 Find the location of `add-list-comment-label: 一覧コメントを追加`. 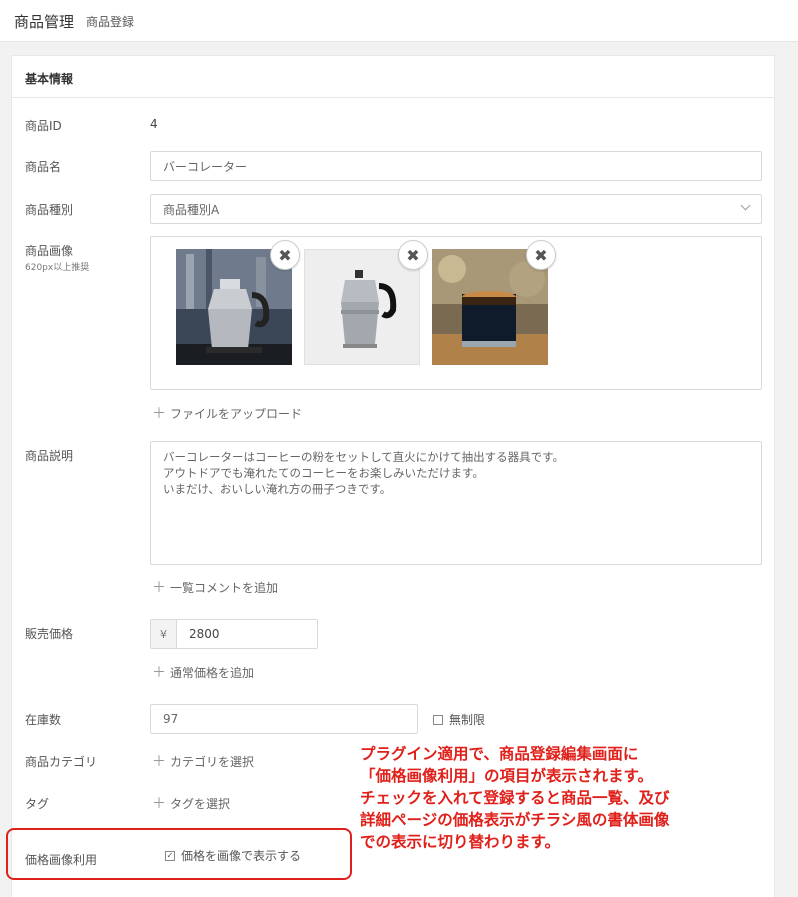

add-list-comment-label: 一覧コメントを追加 is located at coordinates (224, 588).